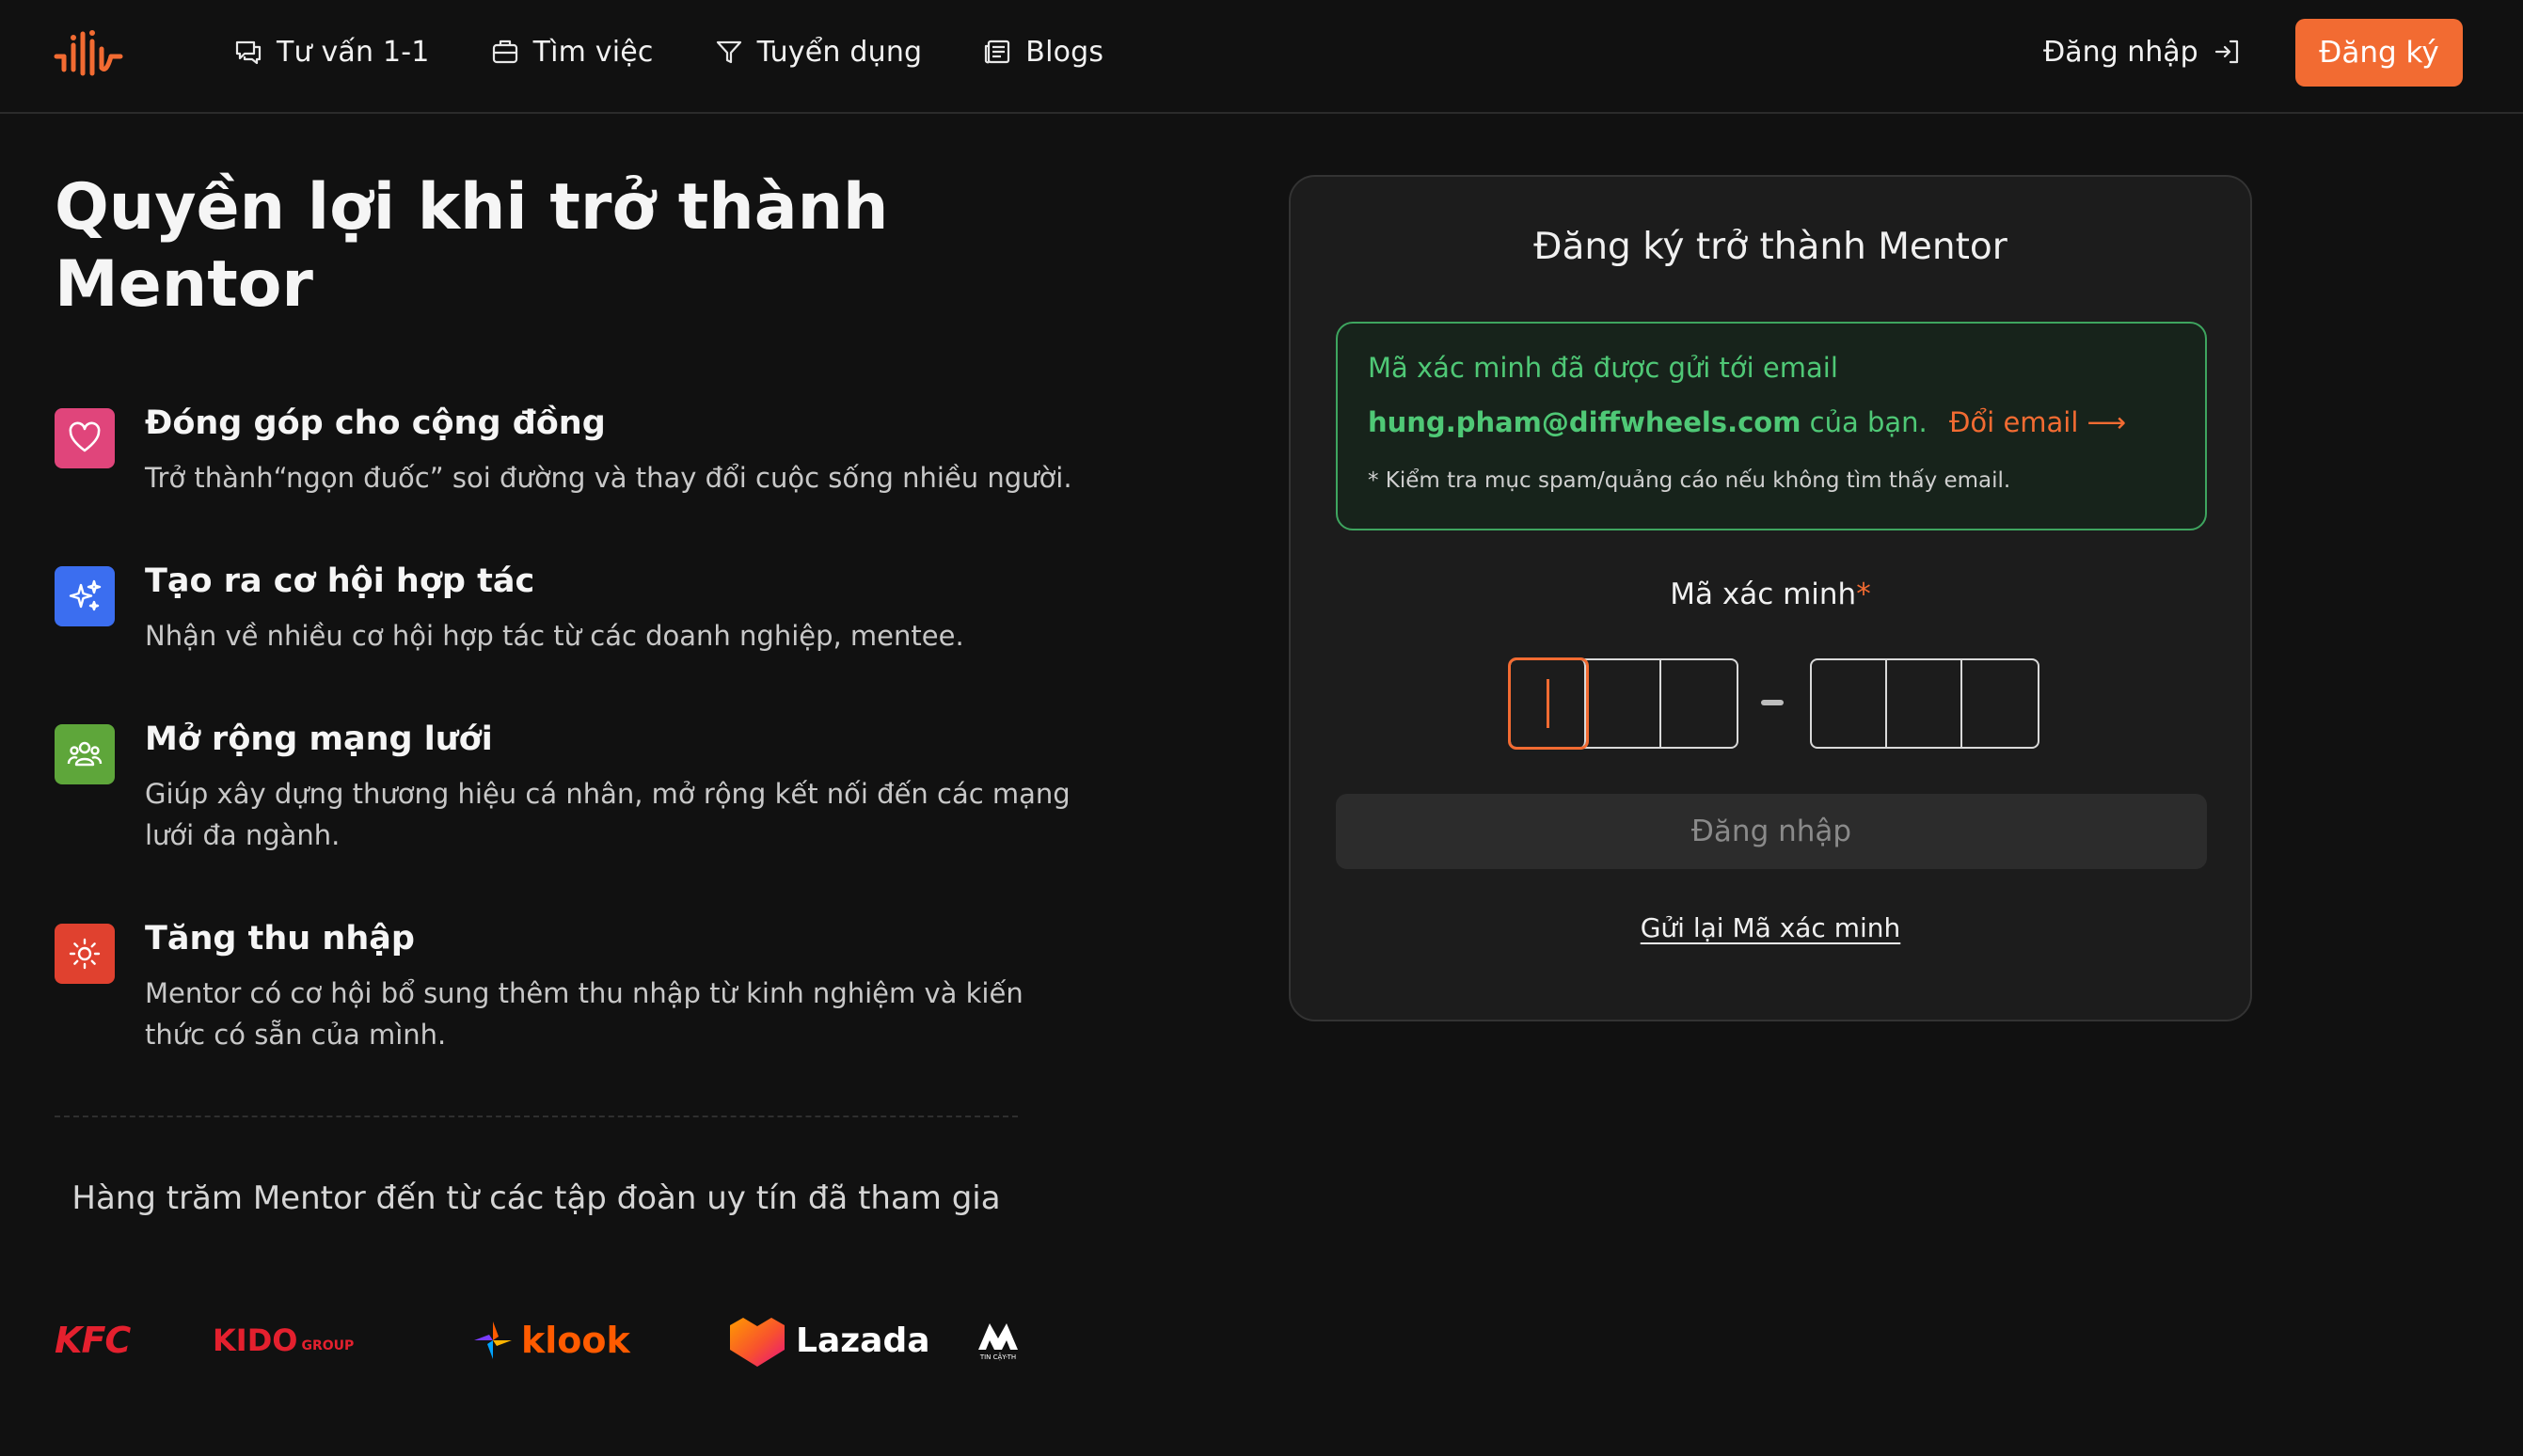 Image resolution: width=2523 pixels, height=1456 pixels. I want to click on kfc-logo: KFC, so click(93, 1340).